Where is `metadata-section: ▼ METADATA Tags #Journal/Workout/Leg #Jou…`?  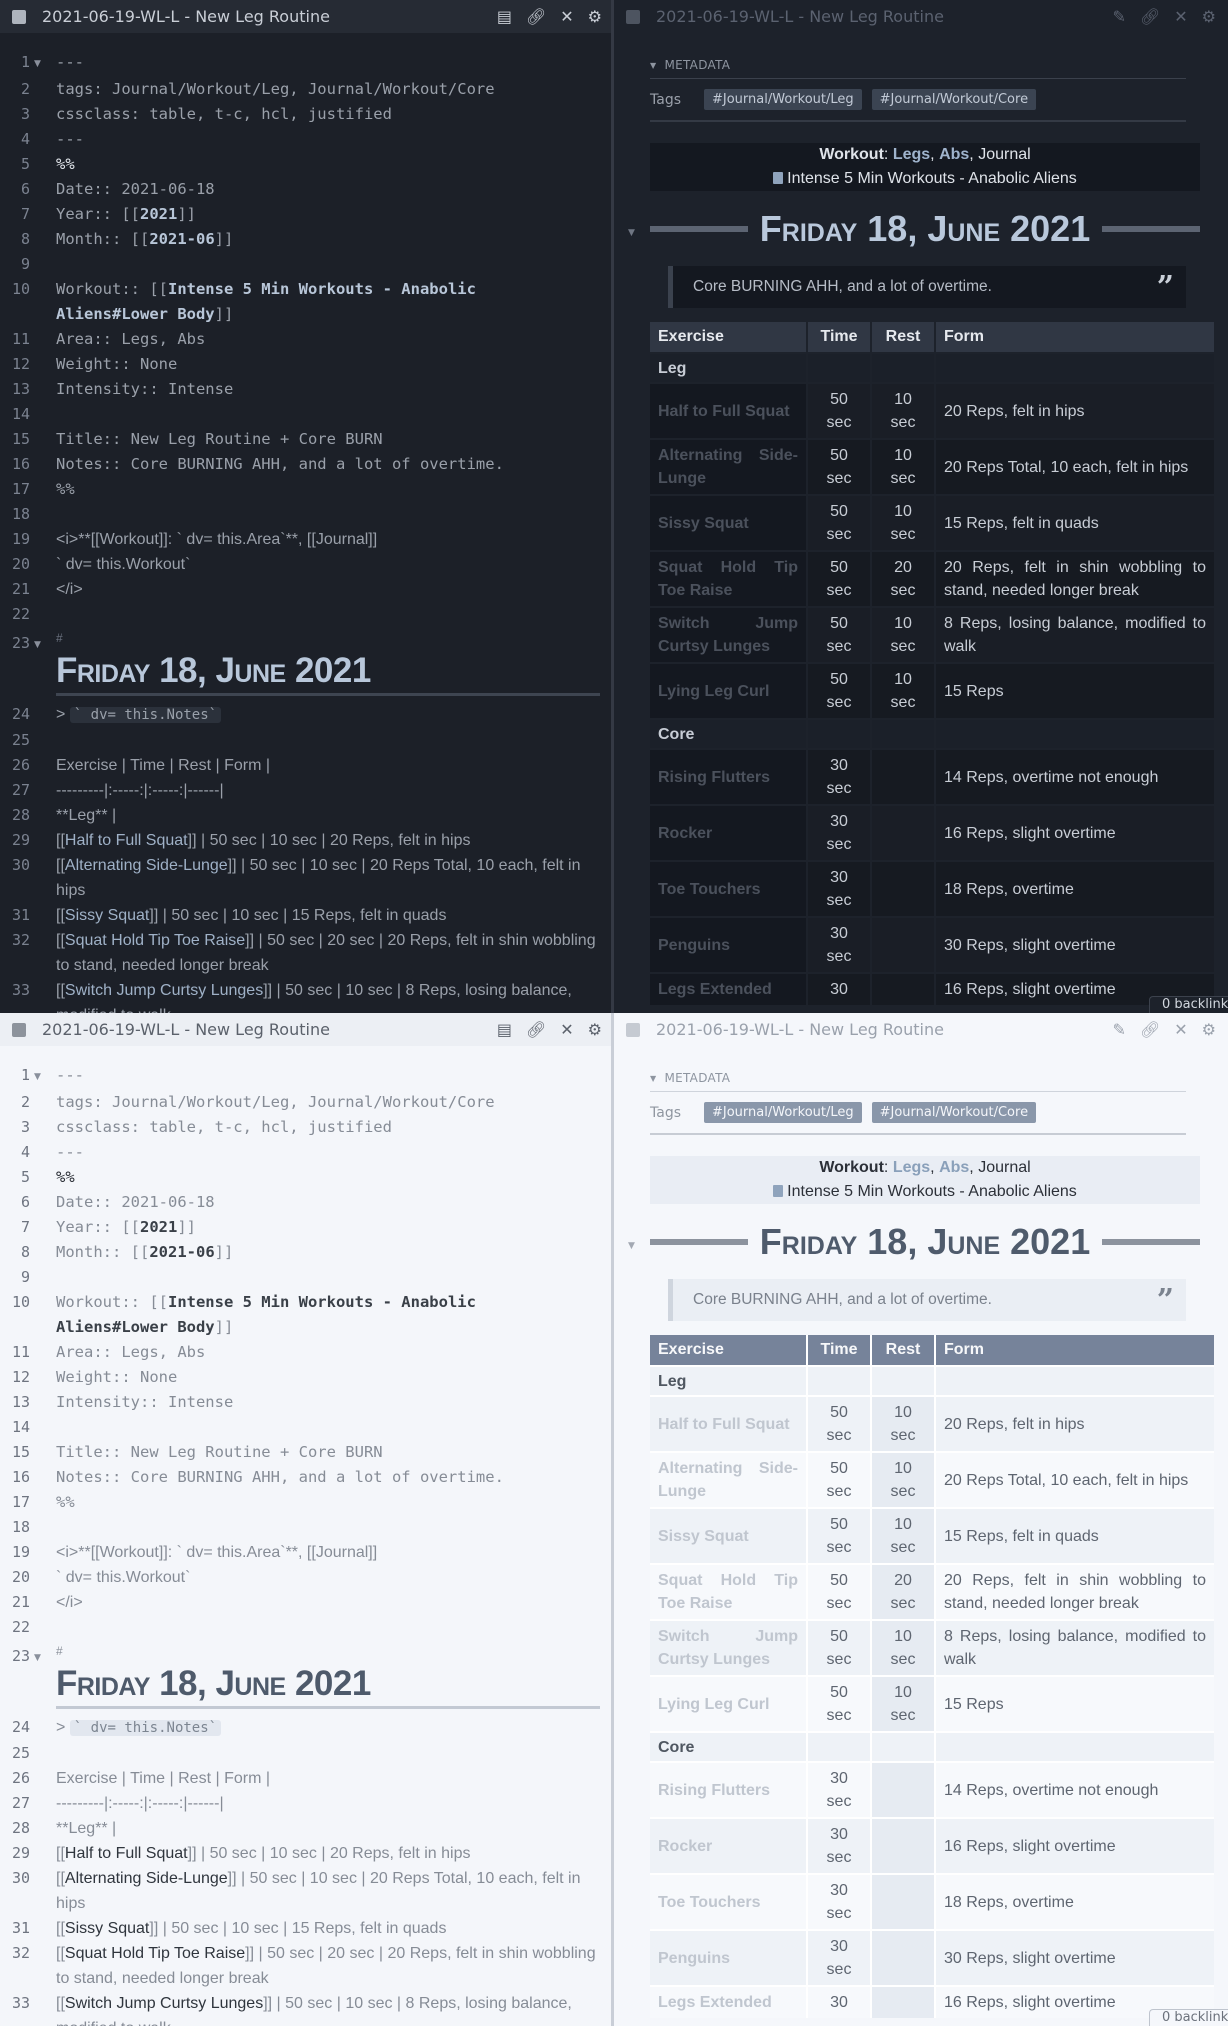
metadata-section: ▼ METADATA Tags #Journal/Workout/Leg #Jou… is located at coordinates (918, 90).